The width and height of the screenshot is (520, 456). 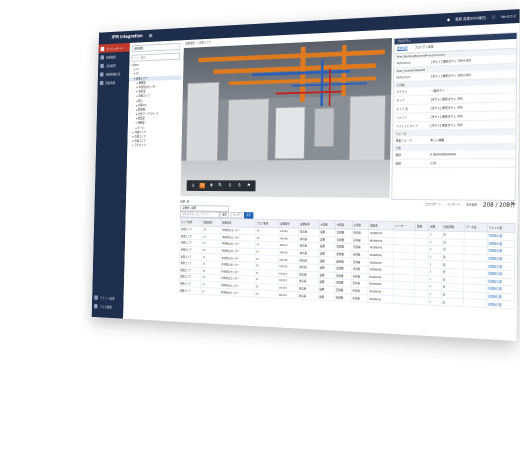 What do you see at coordinates (107, 297) in the screenshot?
I see `sidebar-item-label: テナント管理` at bounding box center [107, 297].